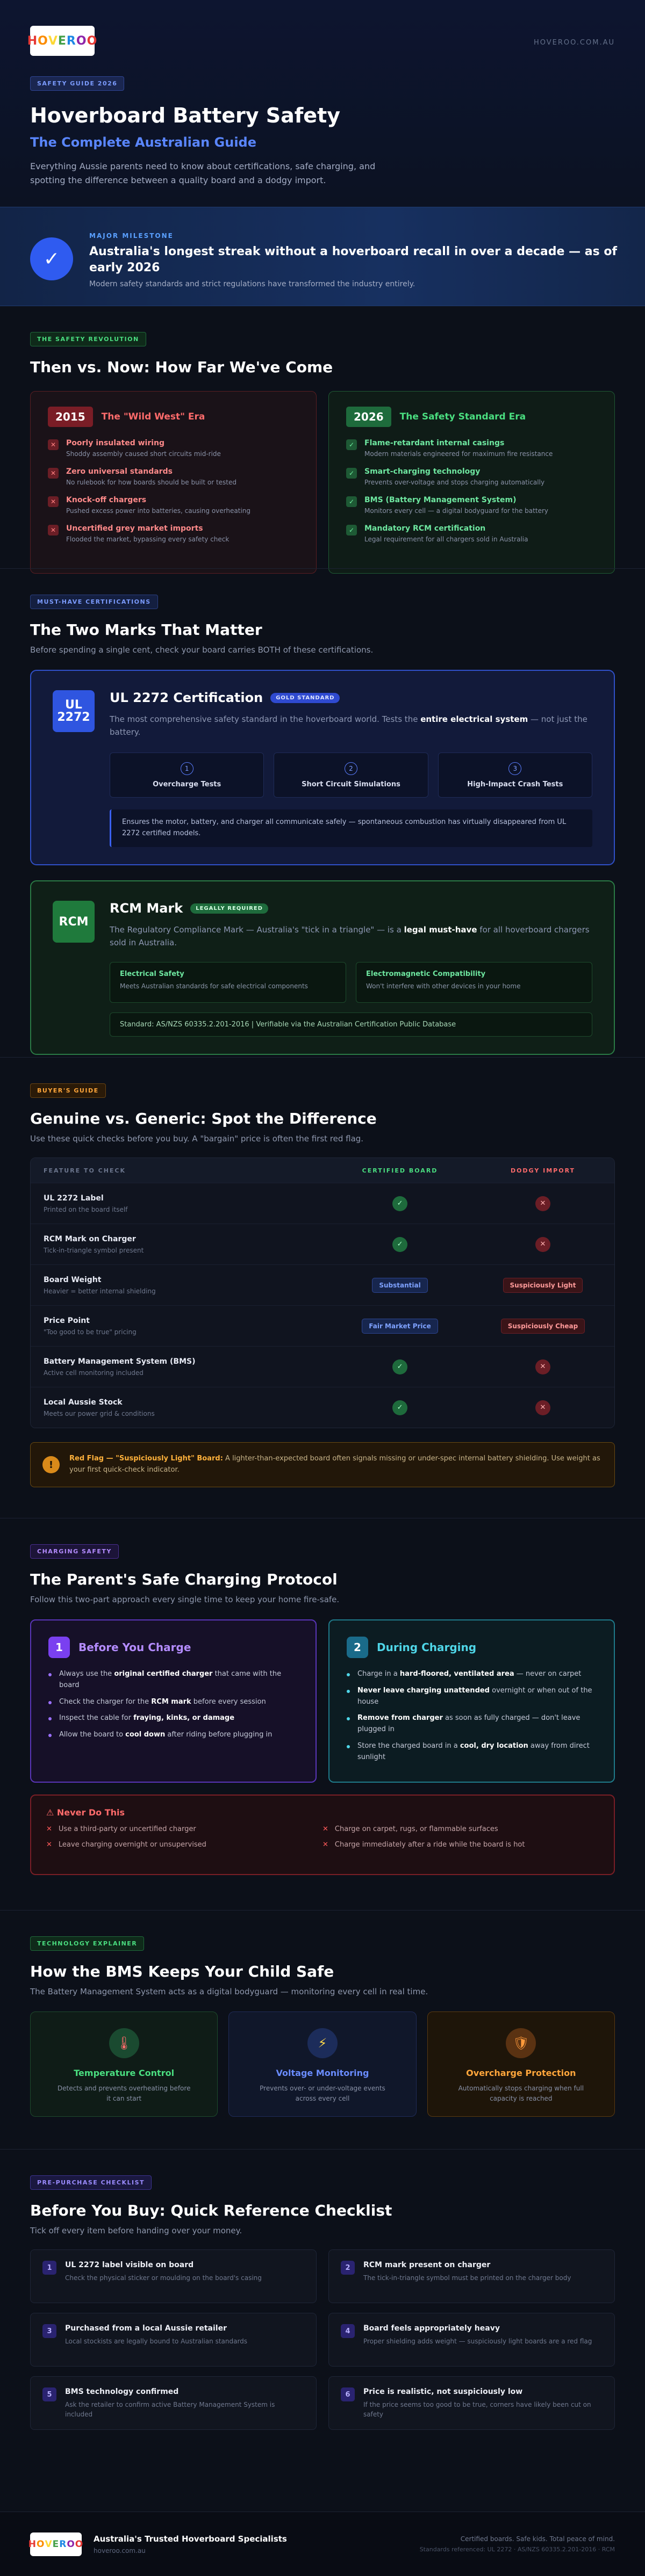  I want to click on never-item-text: Leave charging overnight or unsupervised, so click(132, 1845).